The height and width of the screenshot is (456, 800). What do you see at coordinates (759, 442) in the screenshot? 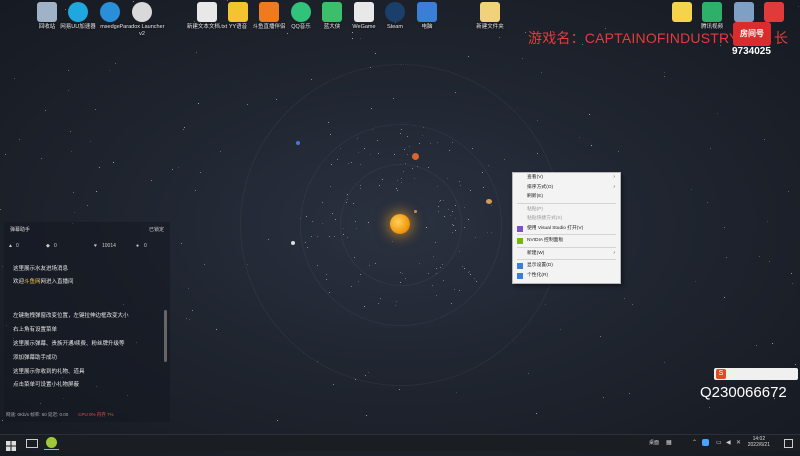
I see `clock: 14:02 2022/6/21` at bounding box center [759, 442].